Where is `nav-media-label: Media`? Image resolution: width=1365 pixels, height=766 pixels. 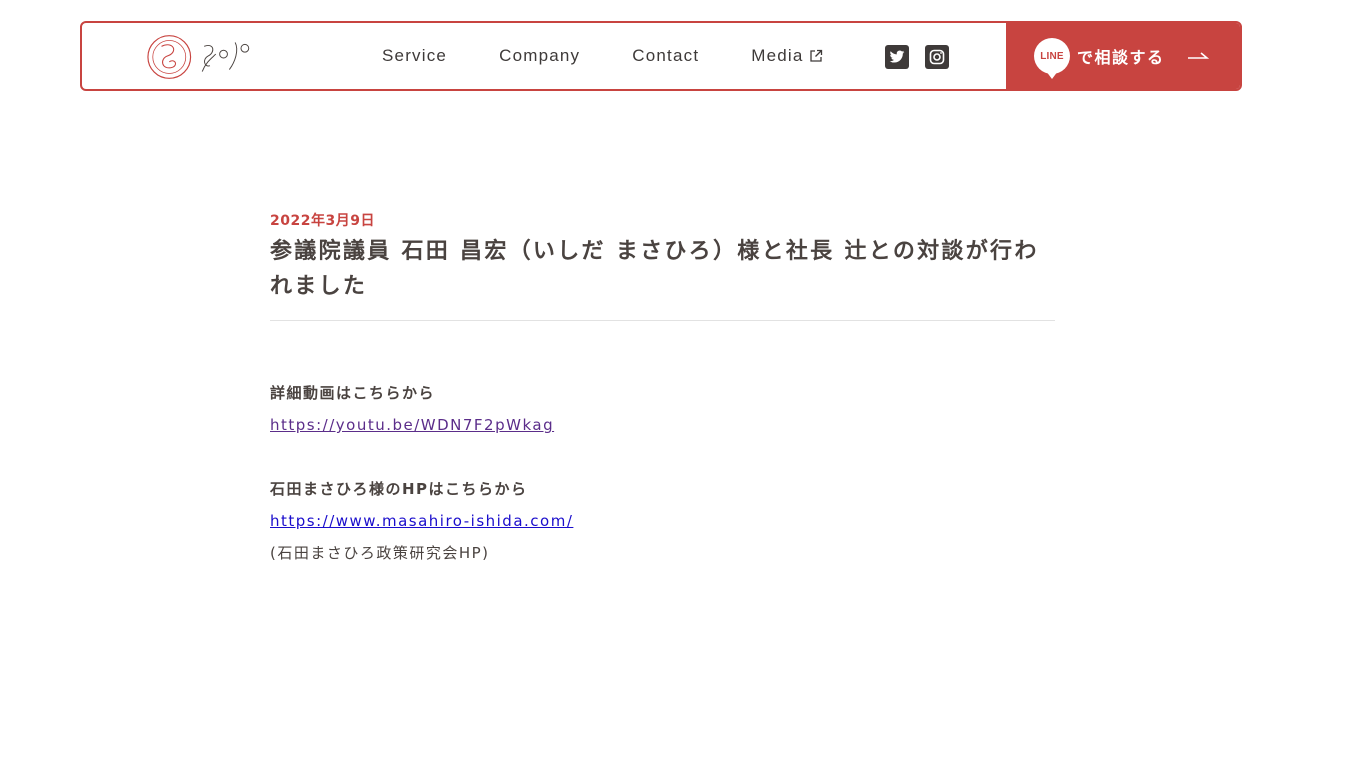 nav-media-label: Media is located at coordinates (777, 55).